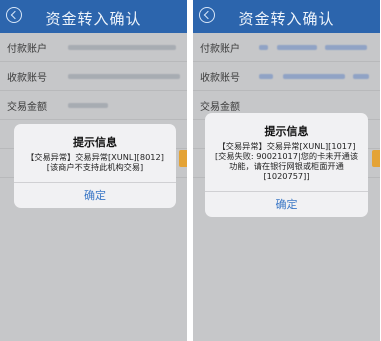 The image size is (381, 341). I want to click on amount-row: 交易金额, so click(93, 105).